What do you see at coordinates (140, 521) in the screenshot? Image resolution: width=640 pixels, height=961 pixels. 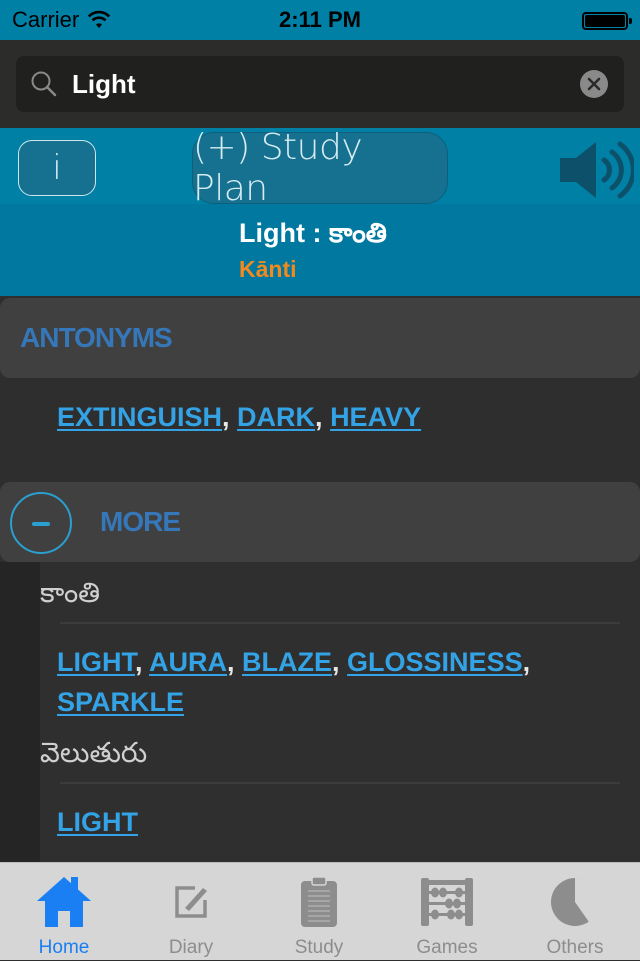 I see `more-title: MORE` at bounding box center [140, 521].